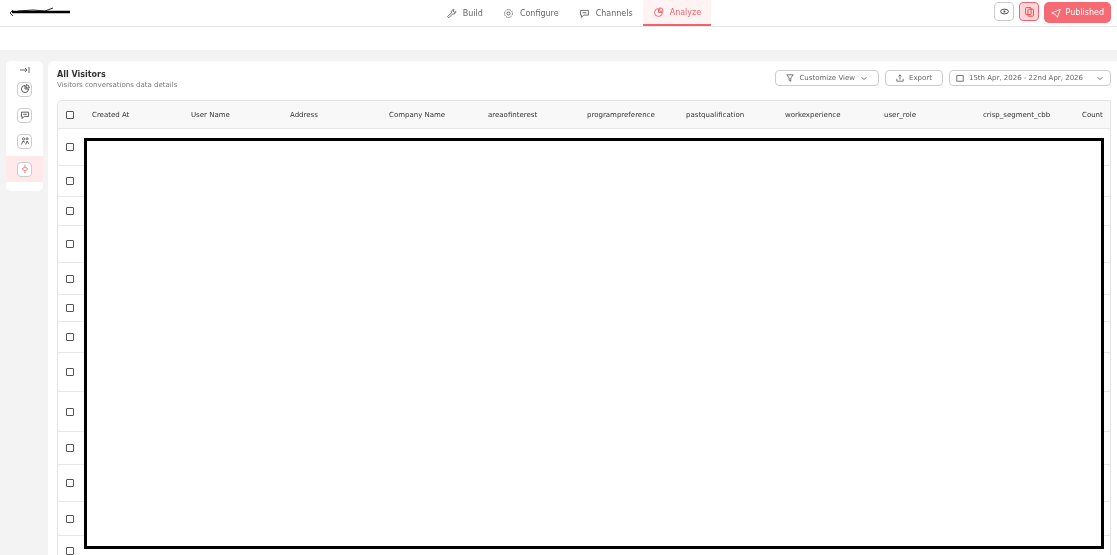 The image size is (1117, 555). What do you see at coordinates (82, 74) in the screenshot?
I see `panel-title: All Visitors` at bounding box center [82, 74].